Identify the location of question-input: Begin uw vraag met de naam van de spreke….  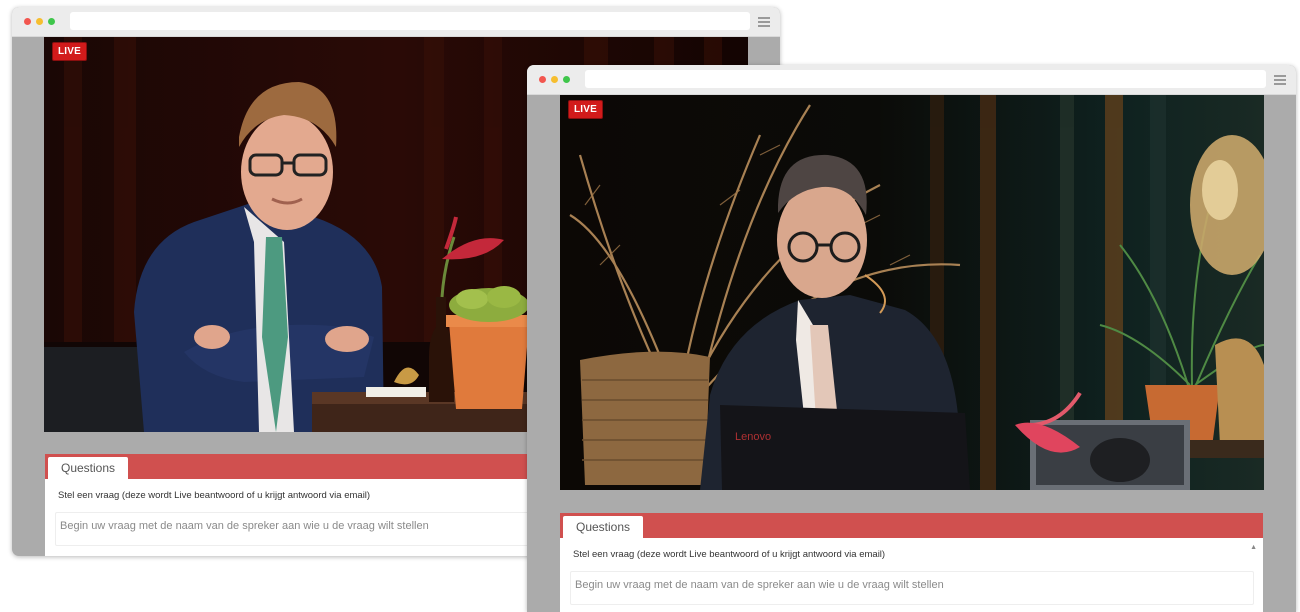
(912, 588).